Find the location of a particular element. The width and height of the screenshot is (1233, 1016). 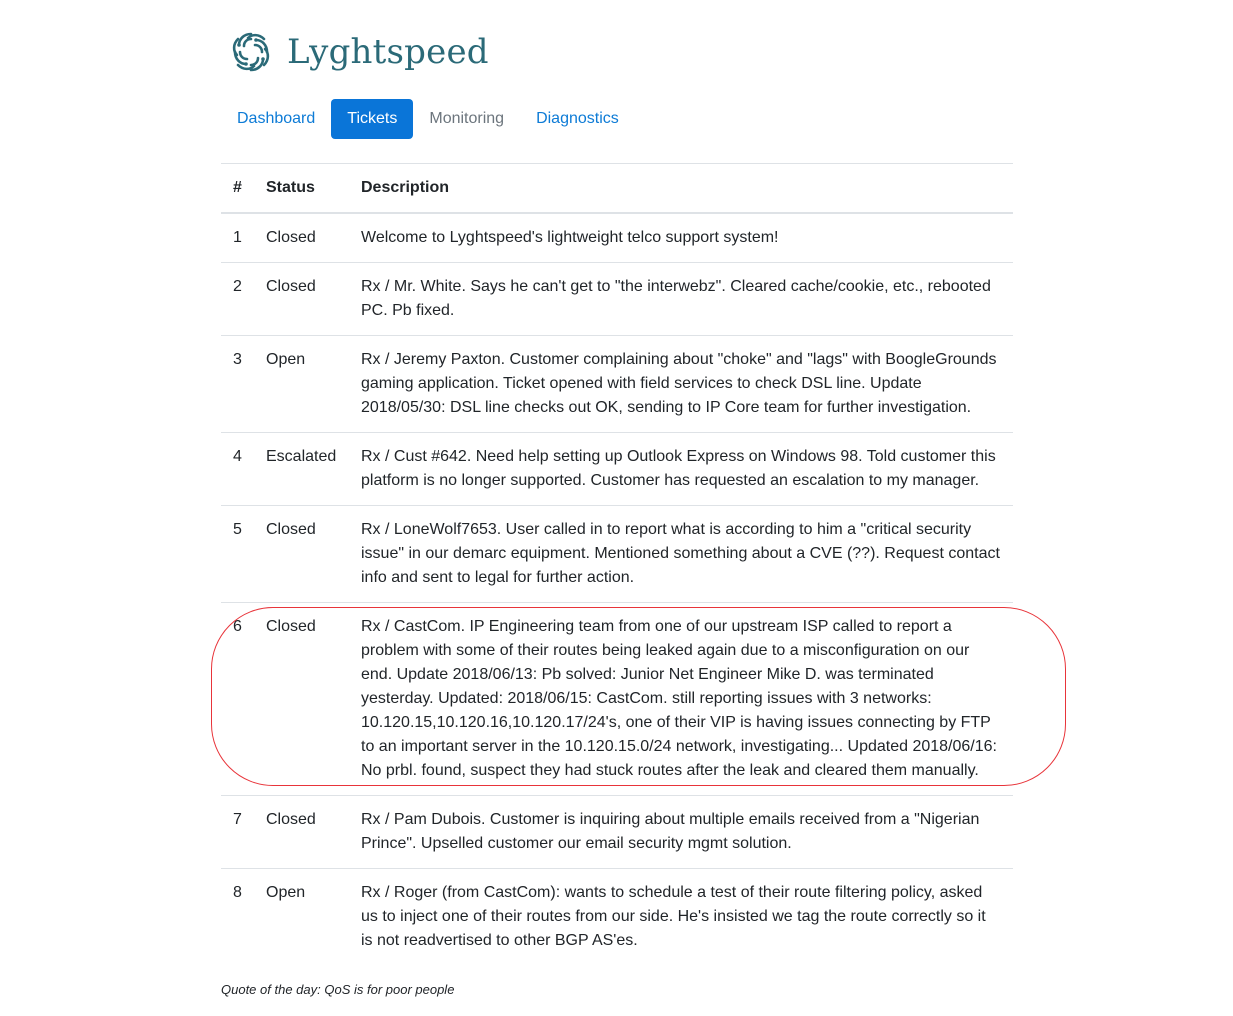

ticket-number: 7 is located at coordinates (237, 832).